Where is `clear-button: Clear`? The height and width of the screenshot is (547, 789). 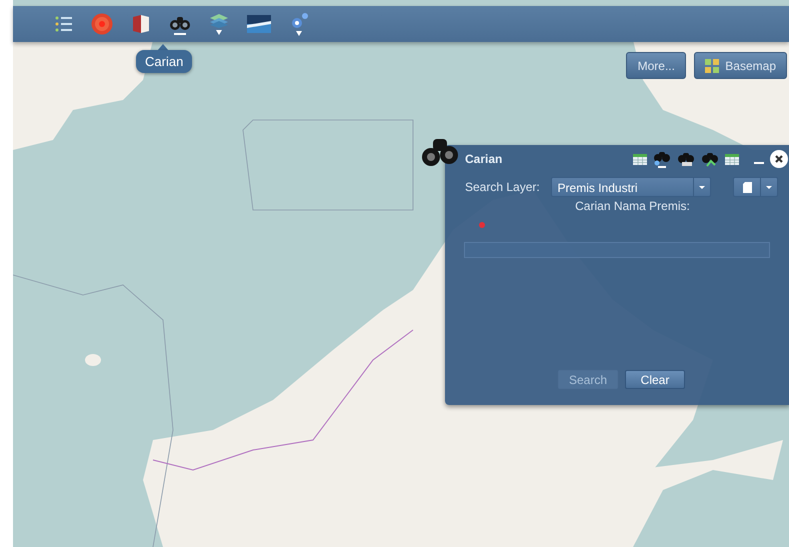
clear-button: Clear is located at coordinates (655, 379).